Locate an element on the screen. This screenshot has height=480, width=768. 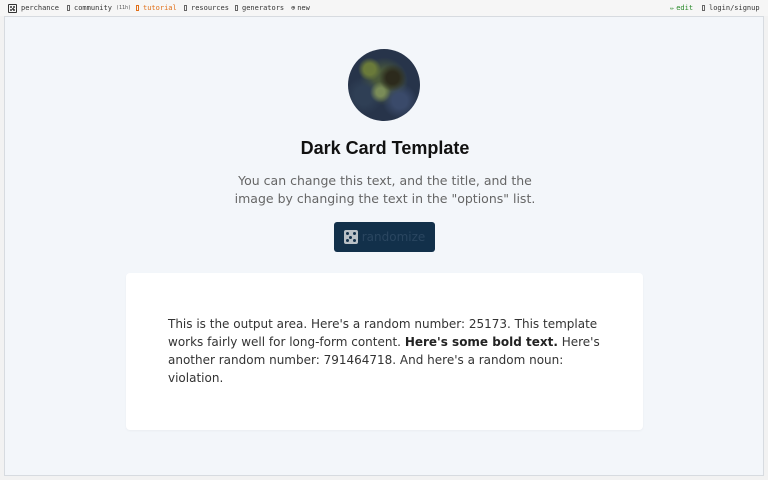
tutorial-icon is located at coordinates (137, 8).